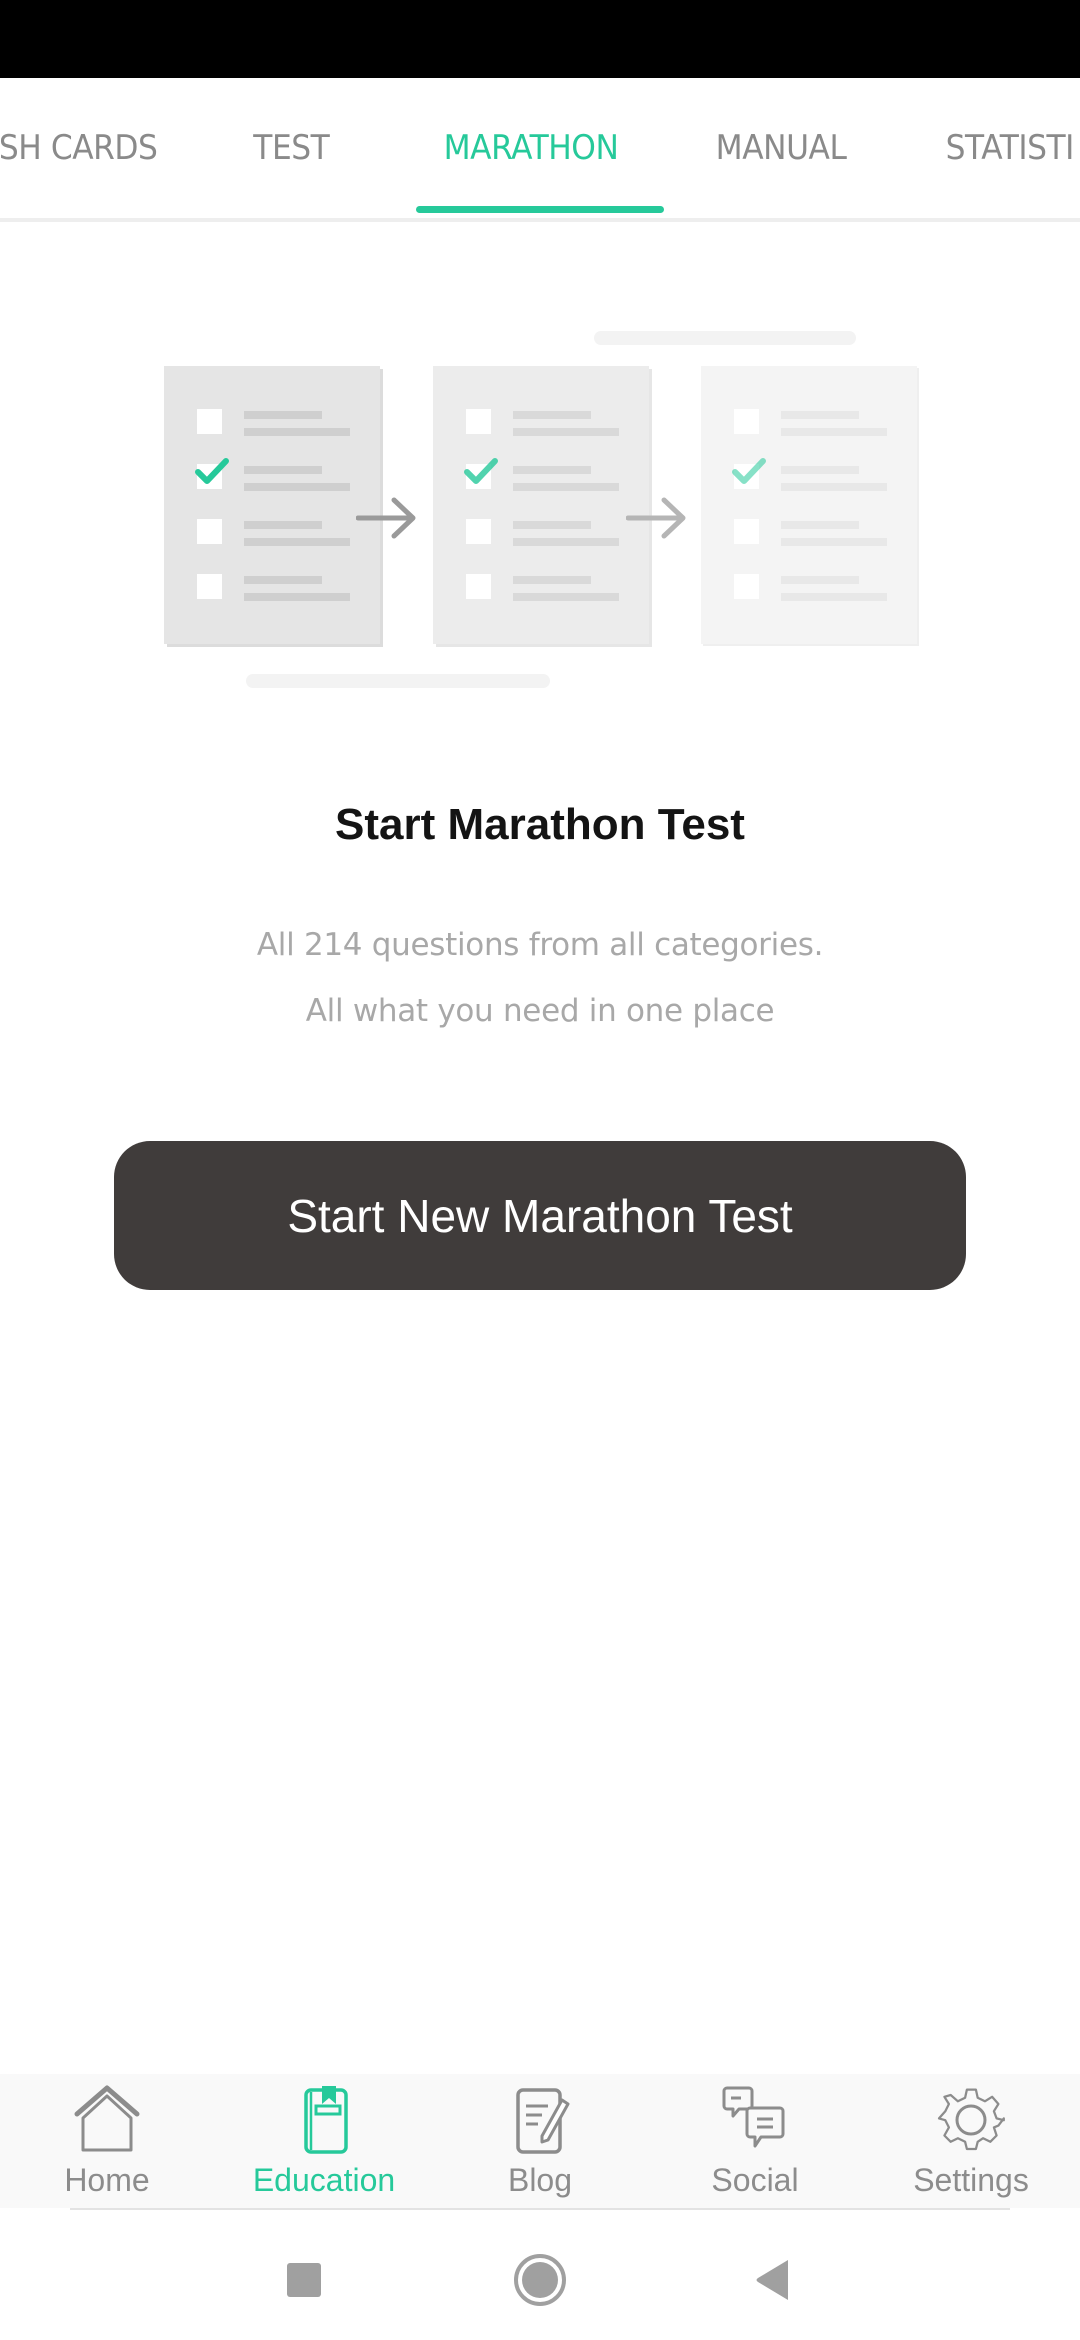  What do you see at coordinates (540, 2180) in the screenshot?
I see `nav-label-blog: Blog` at bounding box center [540, 2180].